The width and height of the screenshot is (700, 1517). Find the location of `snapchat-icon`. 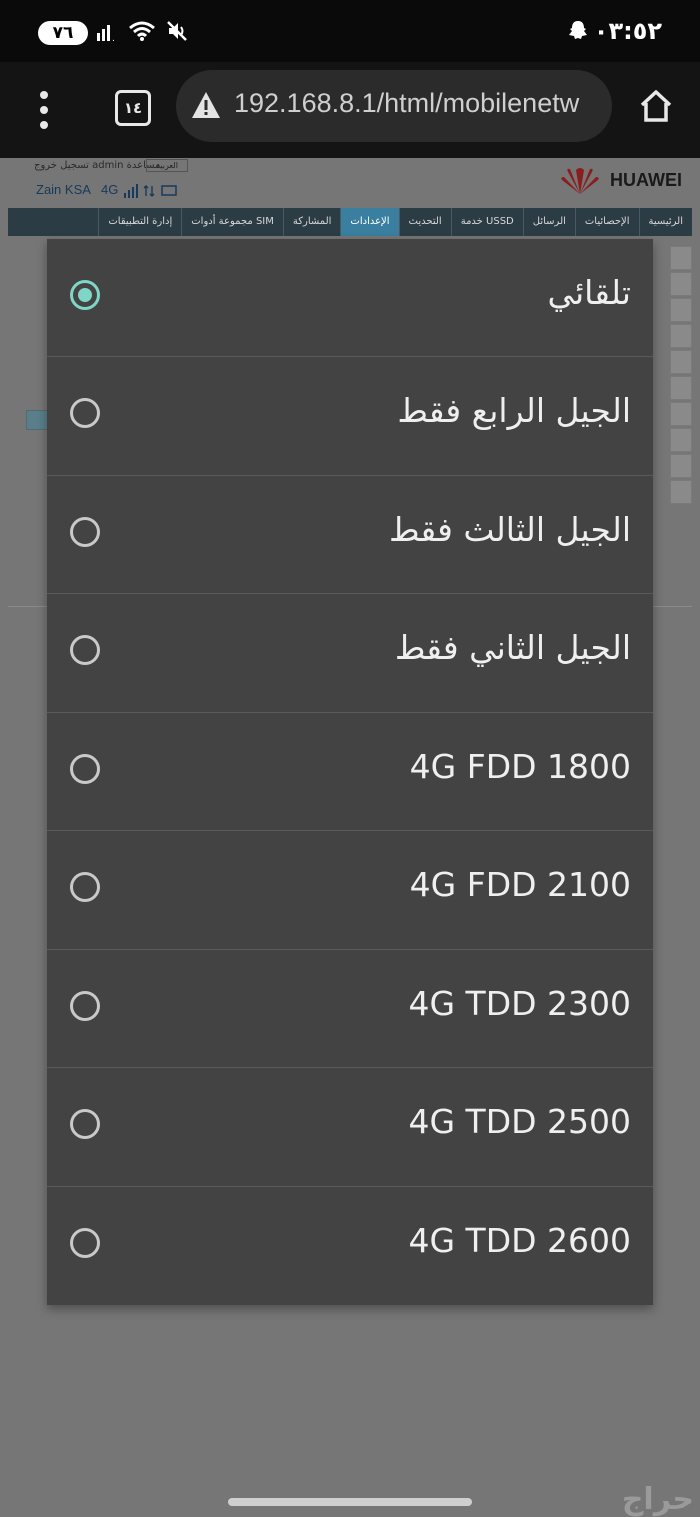

snapchat-icon is located at coordinates (578, 33).